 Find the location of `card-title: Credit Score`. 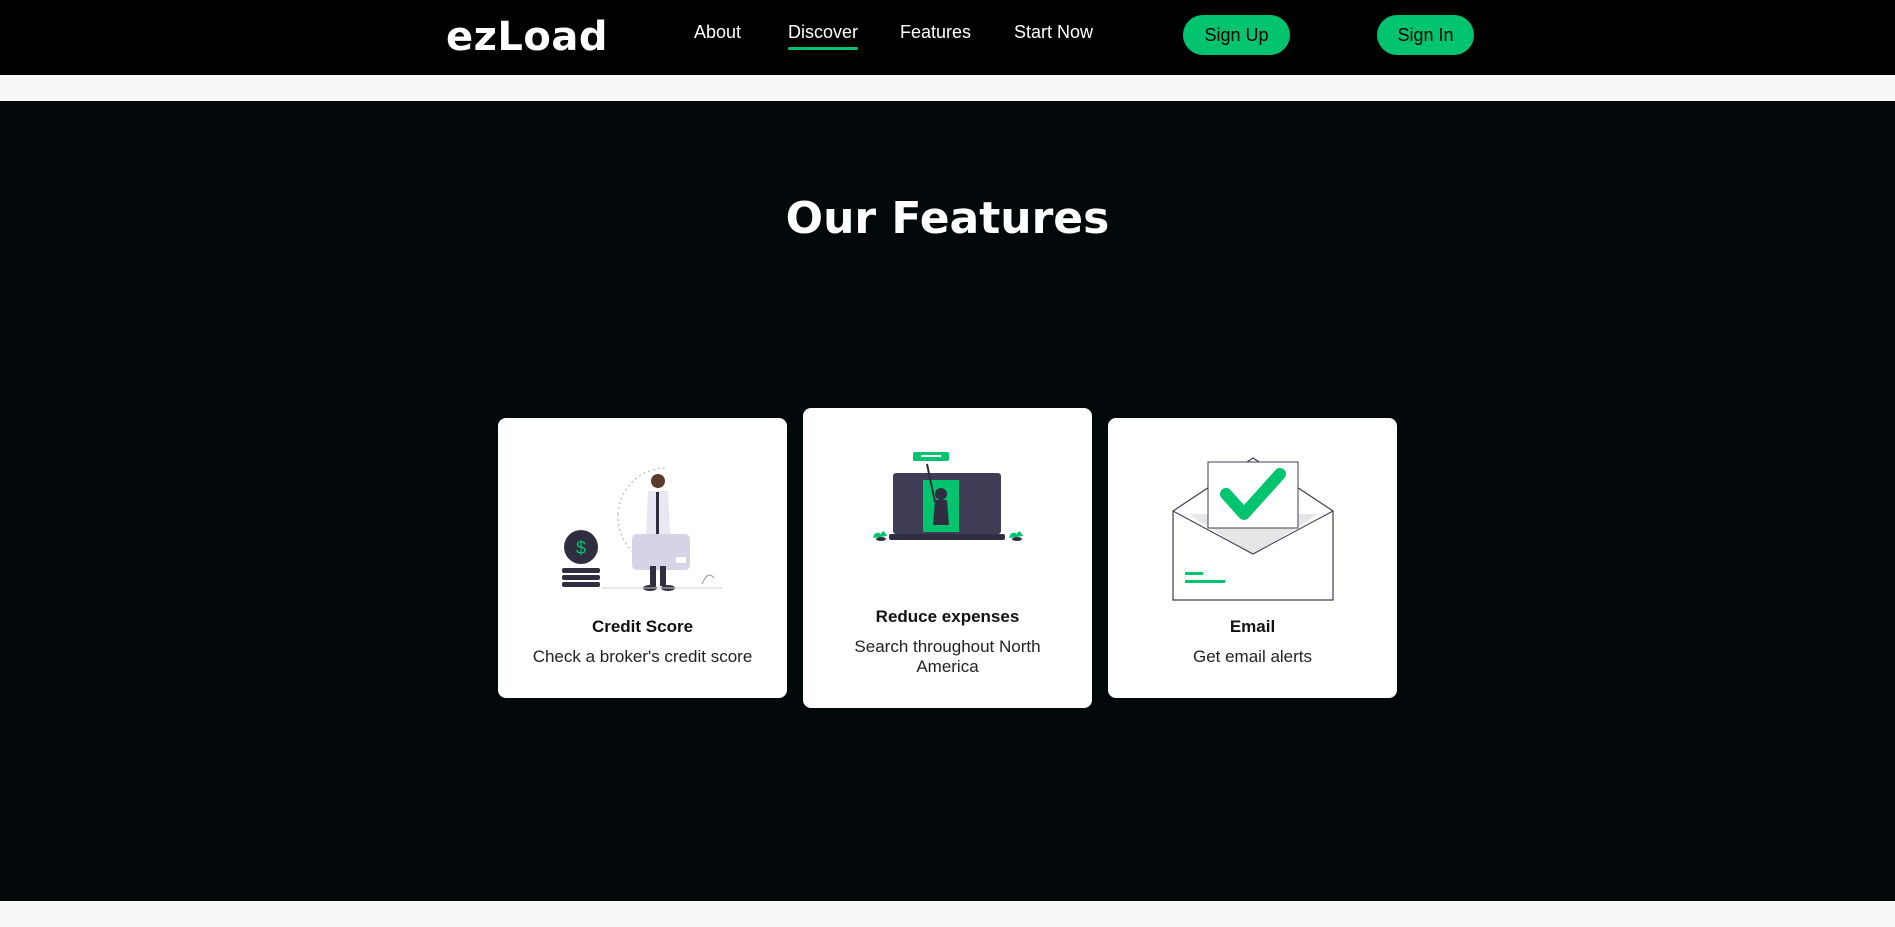

card-title: Credit Score is located at coordinates (642, 626).